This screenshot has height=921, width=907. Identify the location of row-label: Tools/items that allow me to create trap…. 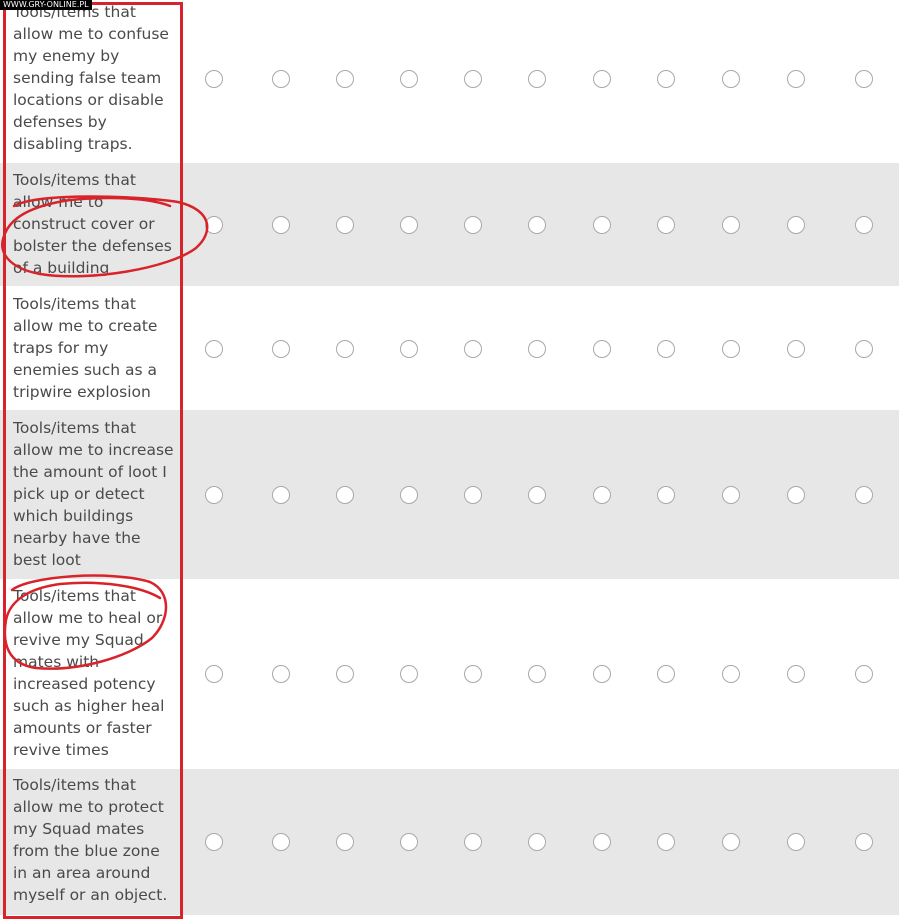
(85, 348).